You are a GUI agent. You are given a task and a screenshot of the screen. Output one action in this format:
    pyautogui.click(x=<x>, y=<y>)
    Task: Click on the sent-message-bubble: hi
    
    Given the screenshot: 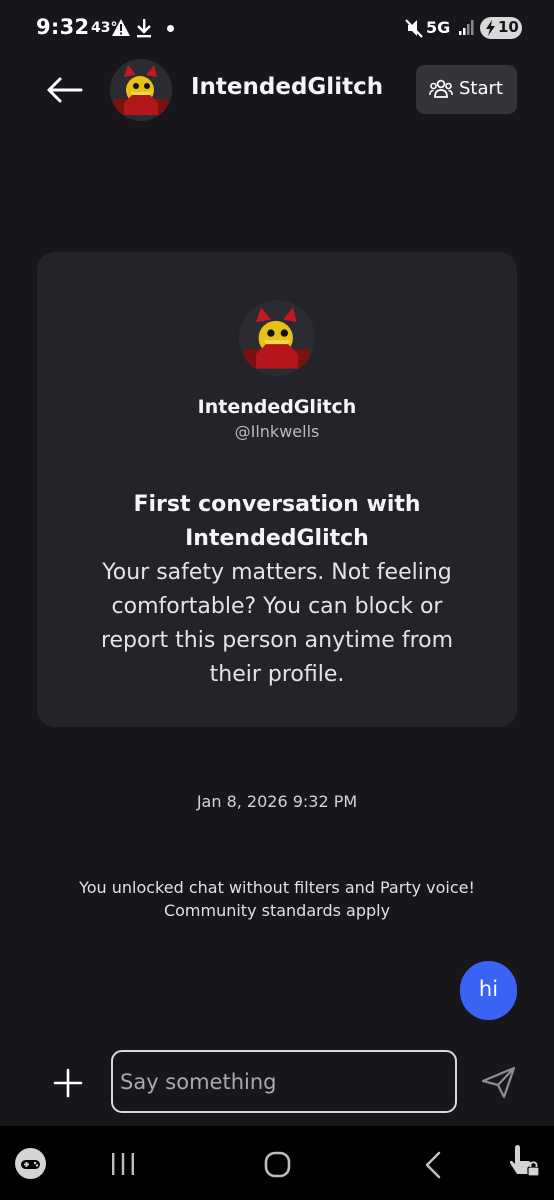 What is the action you would take?
    pyautogui.click(x=488, y=990)
    